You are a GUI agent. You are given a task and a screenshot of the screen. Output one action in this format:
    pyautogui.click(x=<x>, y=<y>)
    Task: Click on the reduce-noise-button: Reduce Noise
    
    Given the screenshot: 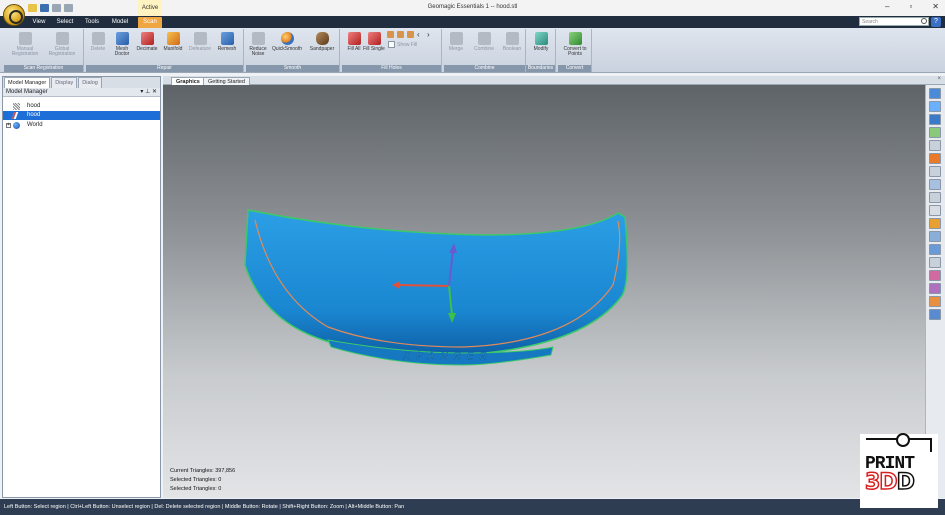 What is the action you would take?
    pyautogui.click(x=258, y=44)
    